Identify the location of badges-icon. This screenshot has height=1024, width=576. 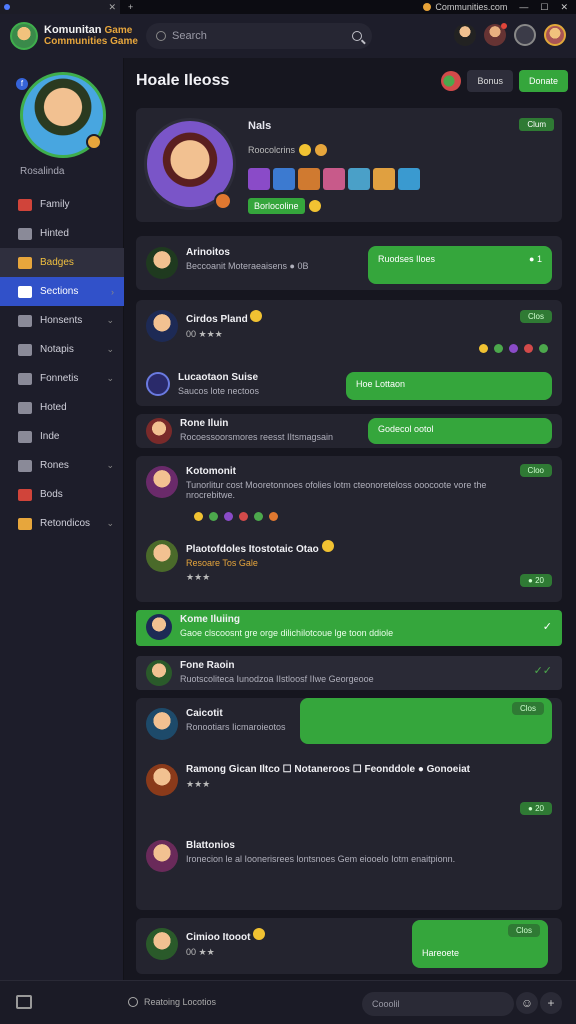
(25, 262).